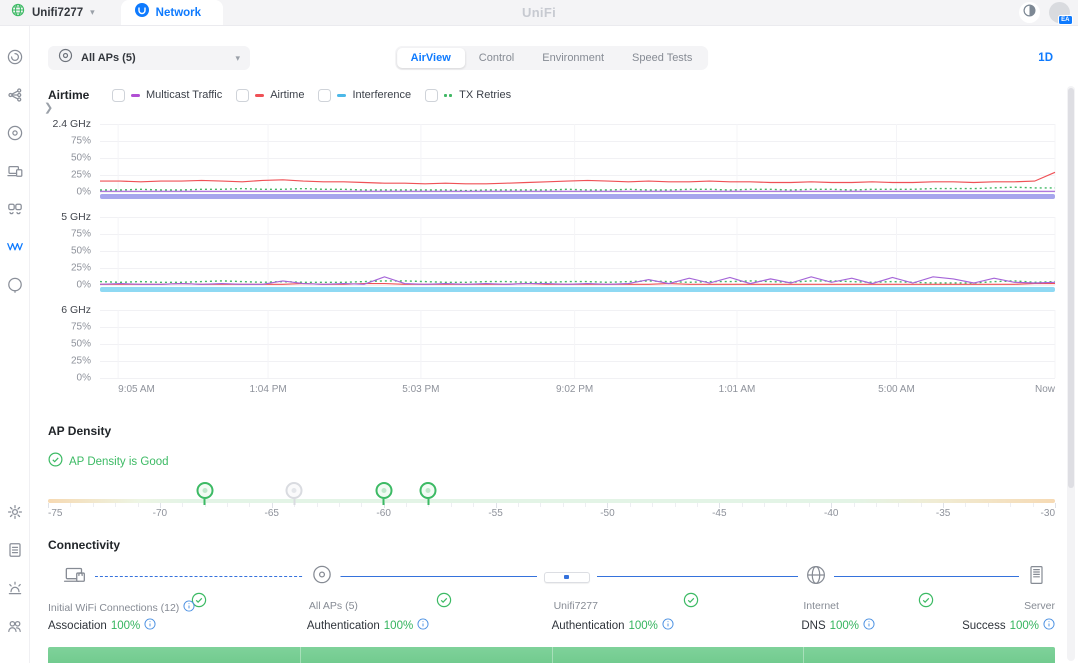 The width and height of the screenshot is (1078, 663). I want to click on gateway-node, so click(566, 577).